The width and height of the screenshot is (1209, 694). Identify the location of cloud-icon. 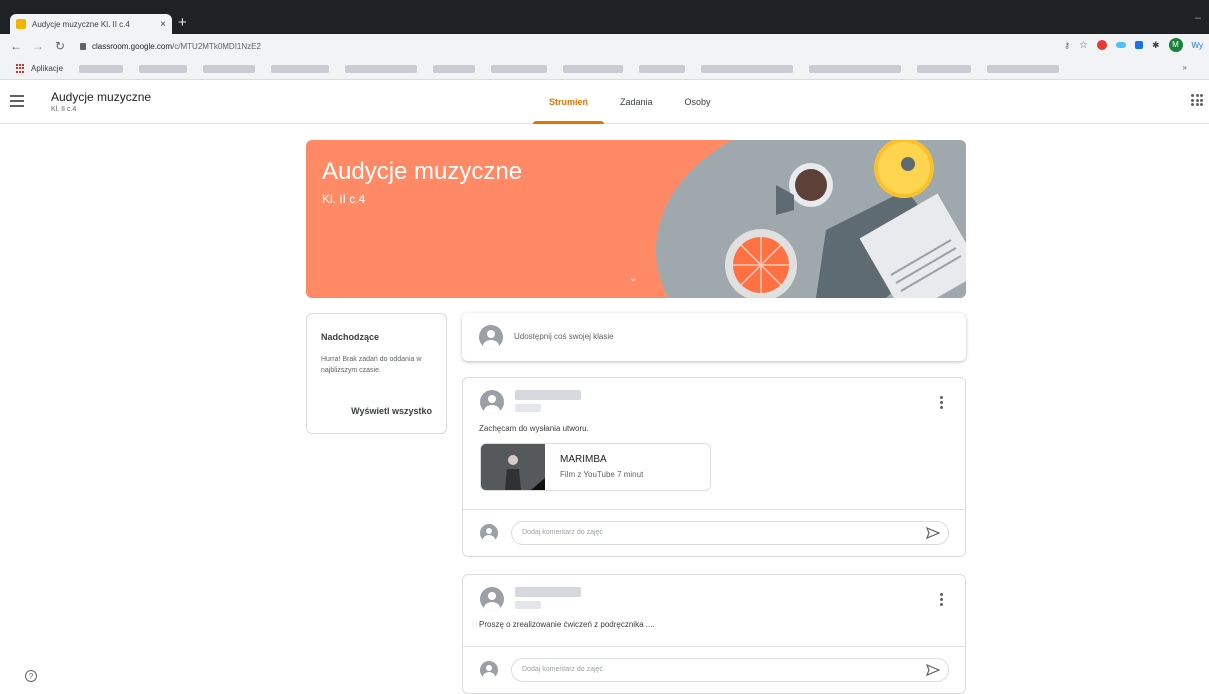
(1120, 45).